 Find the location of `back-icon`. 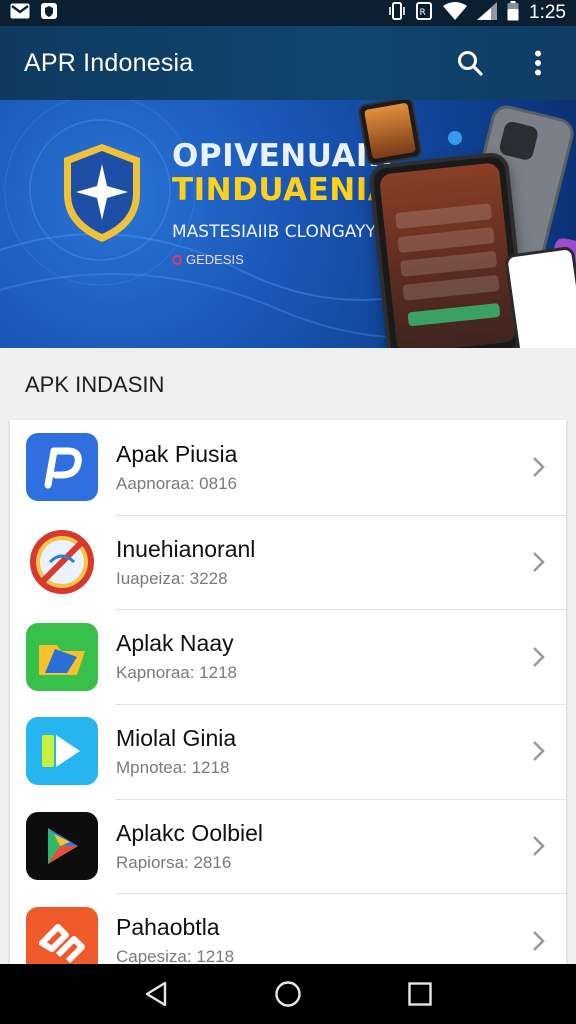

back-icon is located at coordinates (156, 994).